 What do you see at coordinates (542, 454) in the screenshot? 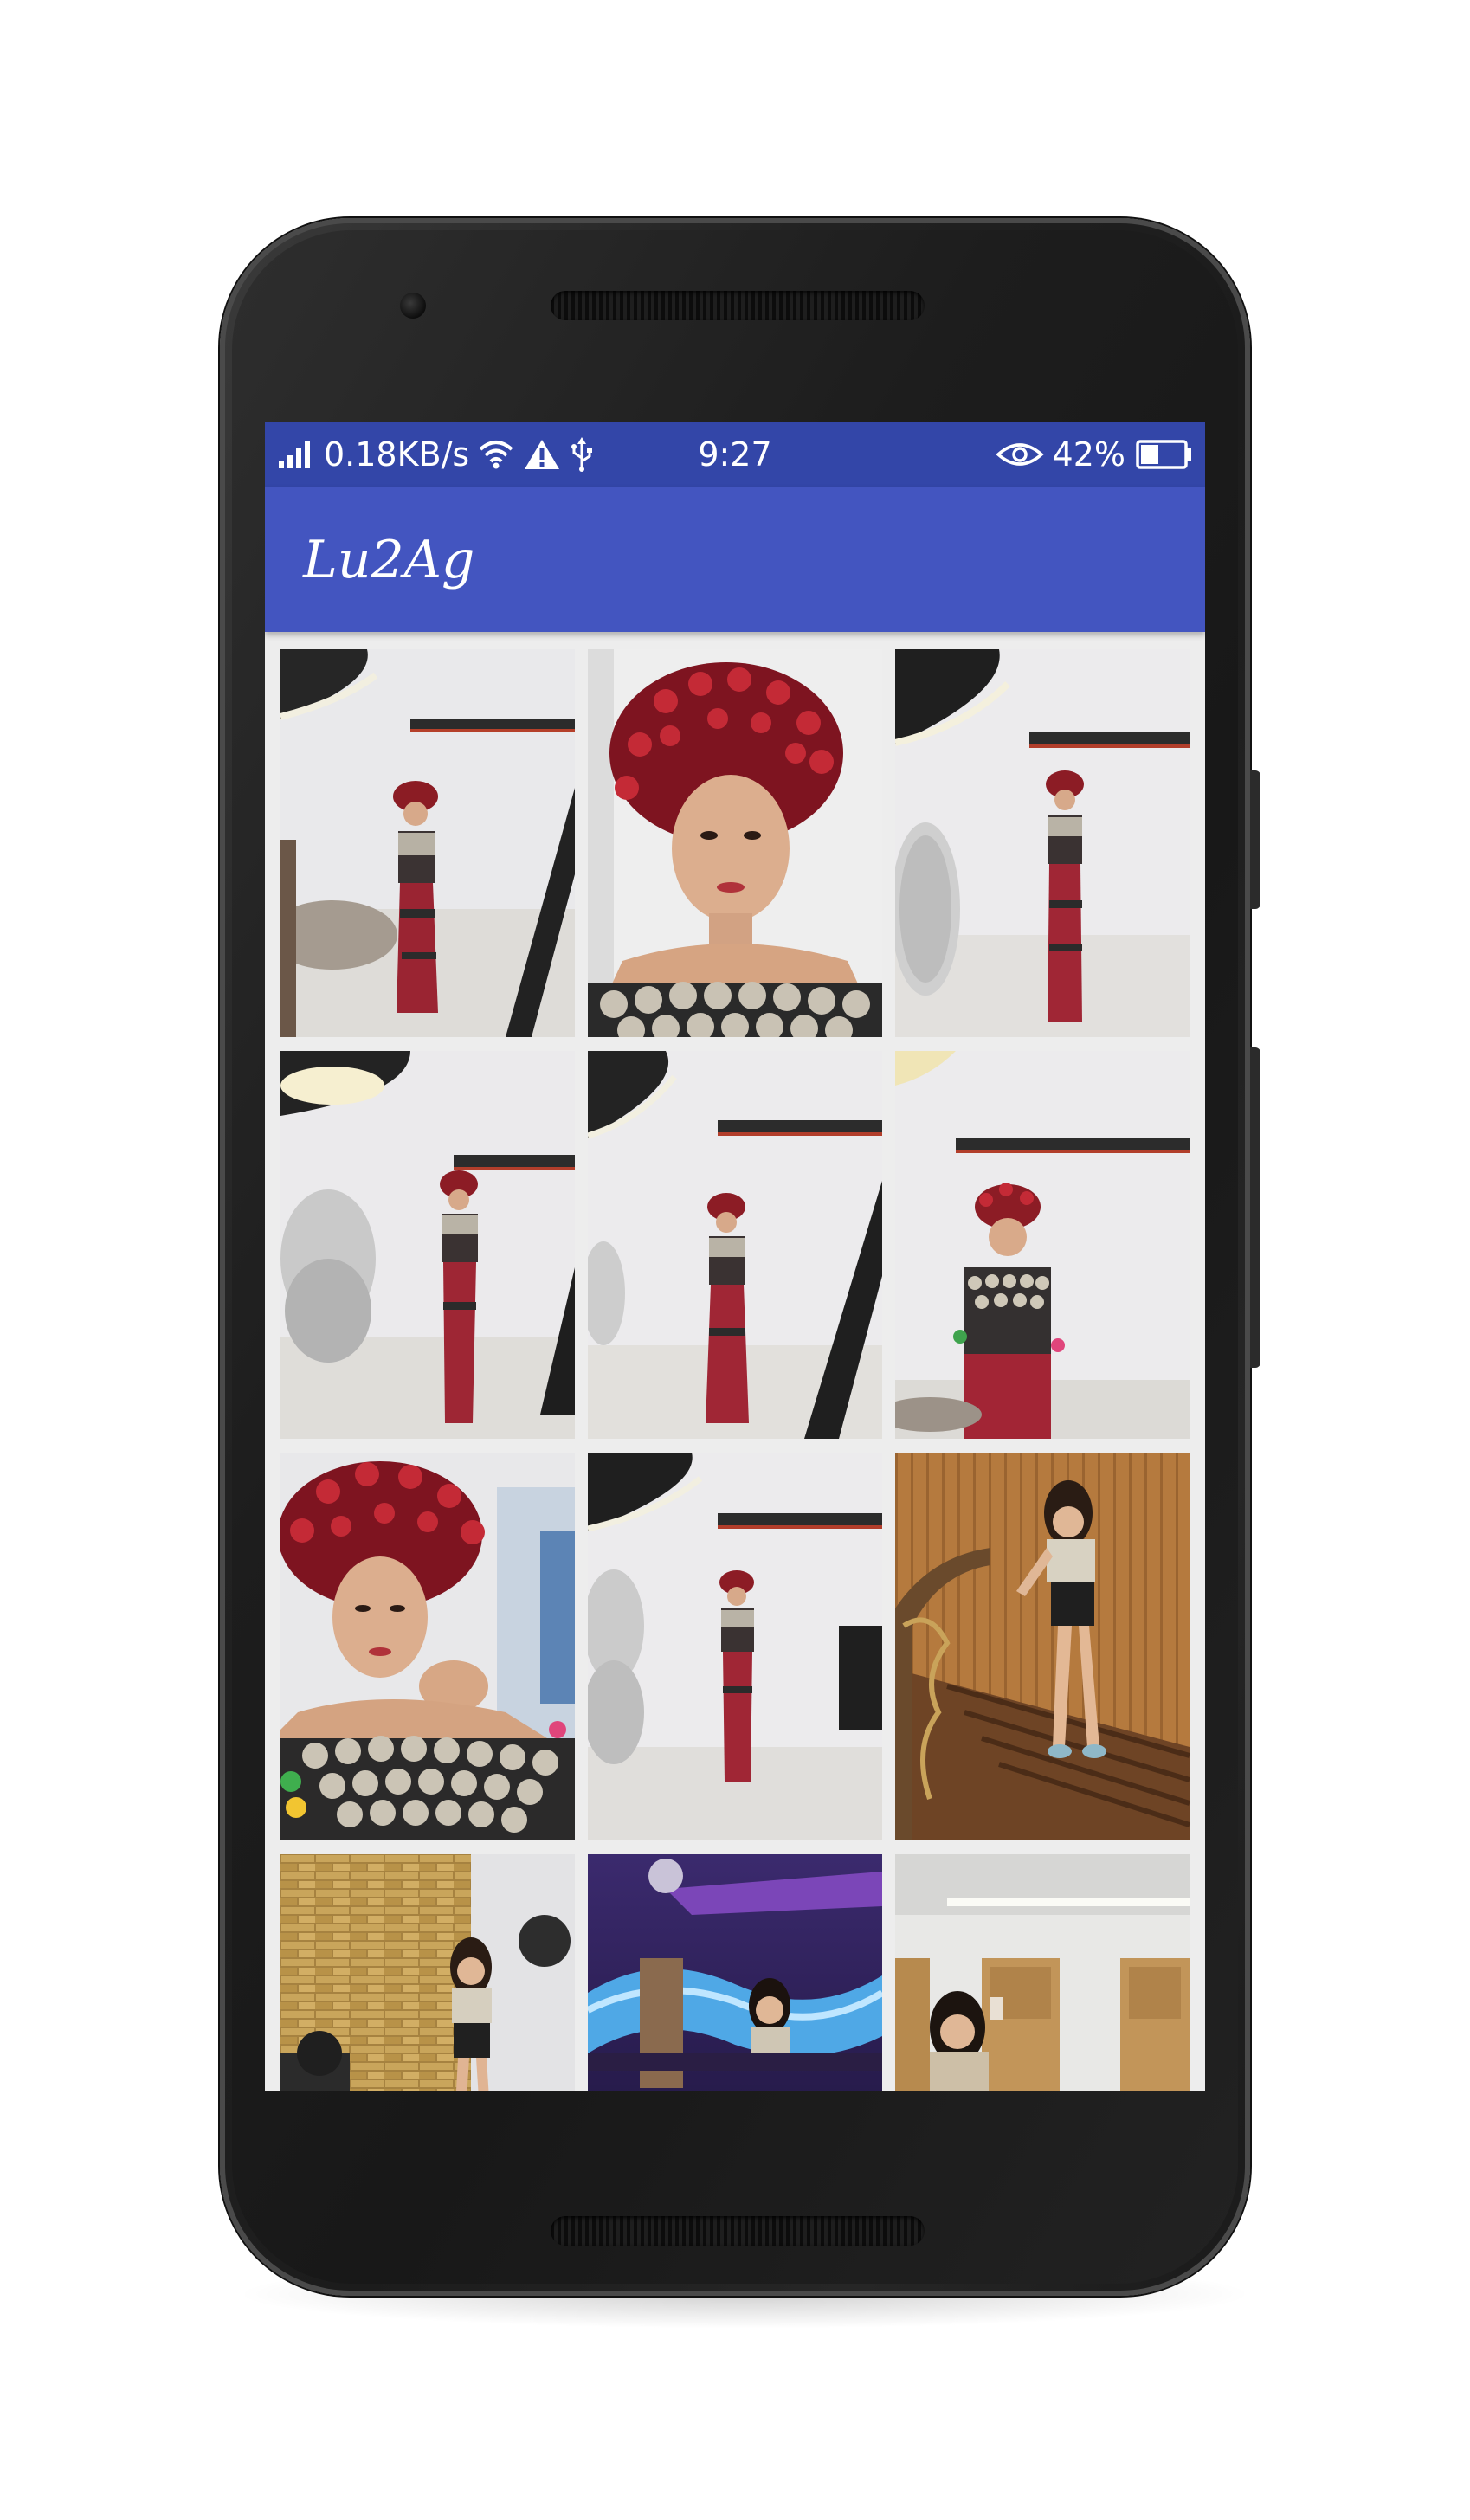
I see `warning-icon` at bounding box center [542, 454].